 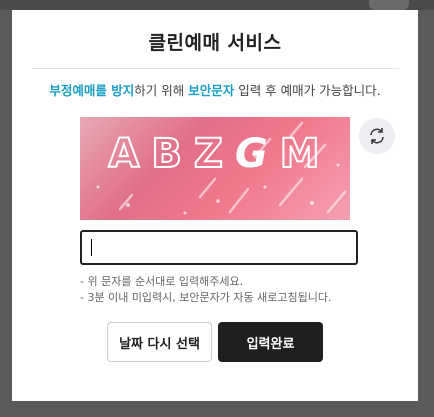 What do you see at coordinates (159, 342) in the screenshot?
I see `reselect-date-button: 날짜 다시 선택` at bounding box center [159, 342].